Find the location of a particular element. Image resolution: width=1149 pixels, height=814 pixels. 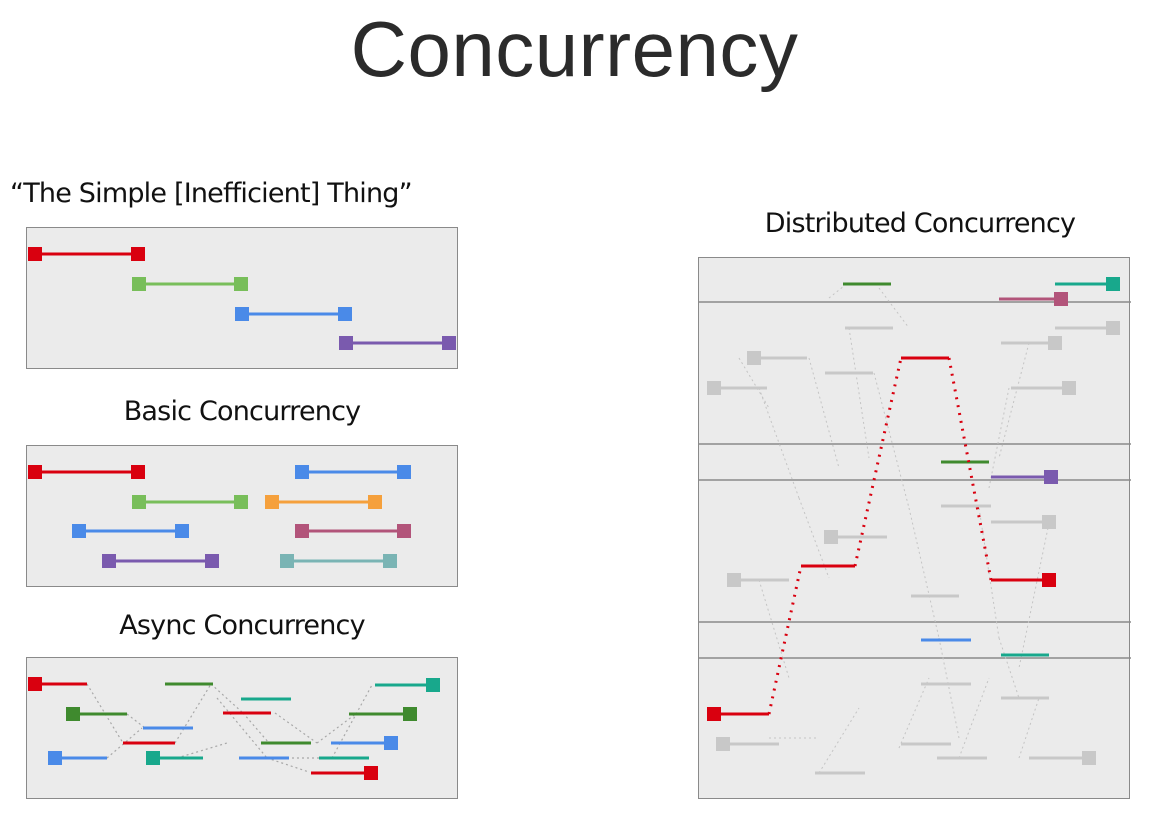

page-title: Concurrency is located at coordinates (574, 49).